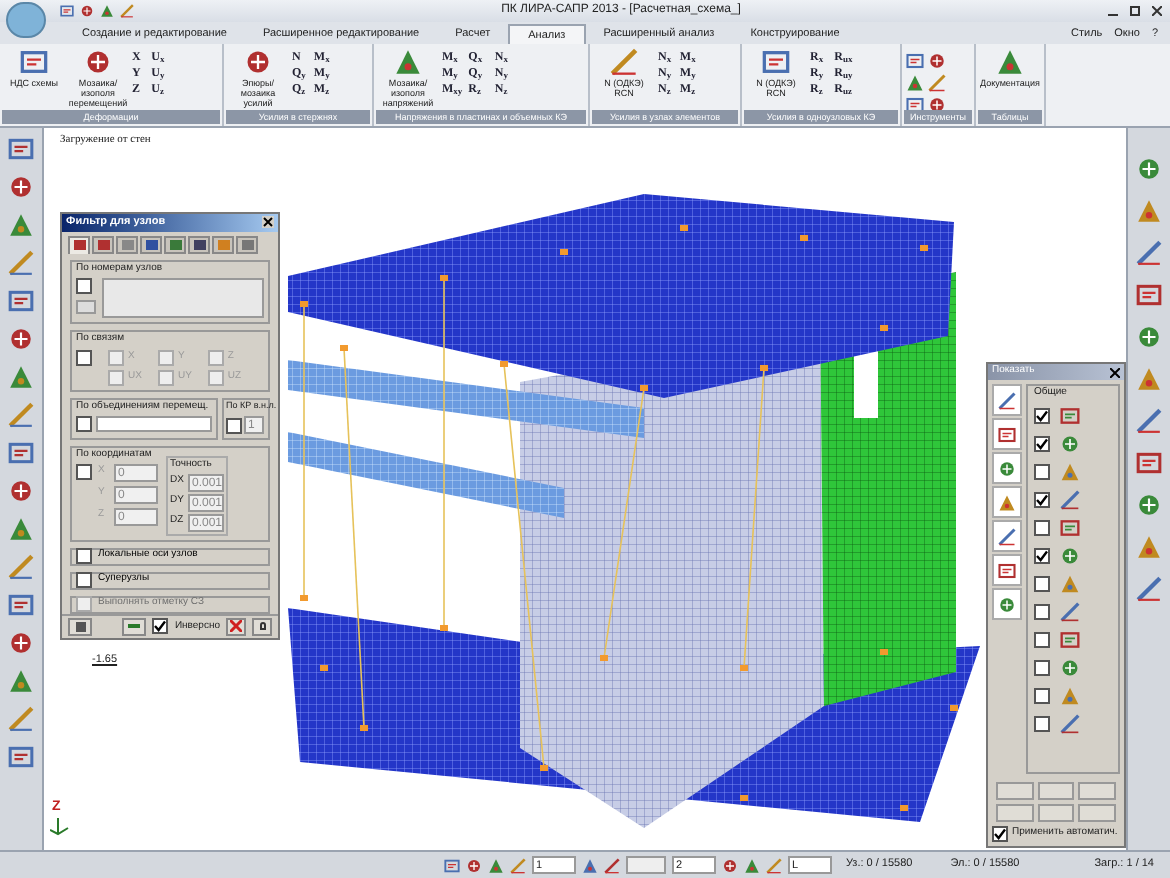 This screenshot has width=1170, height=878. I want to click on app-logo-icon, so click(26, 20).